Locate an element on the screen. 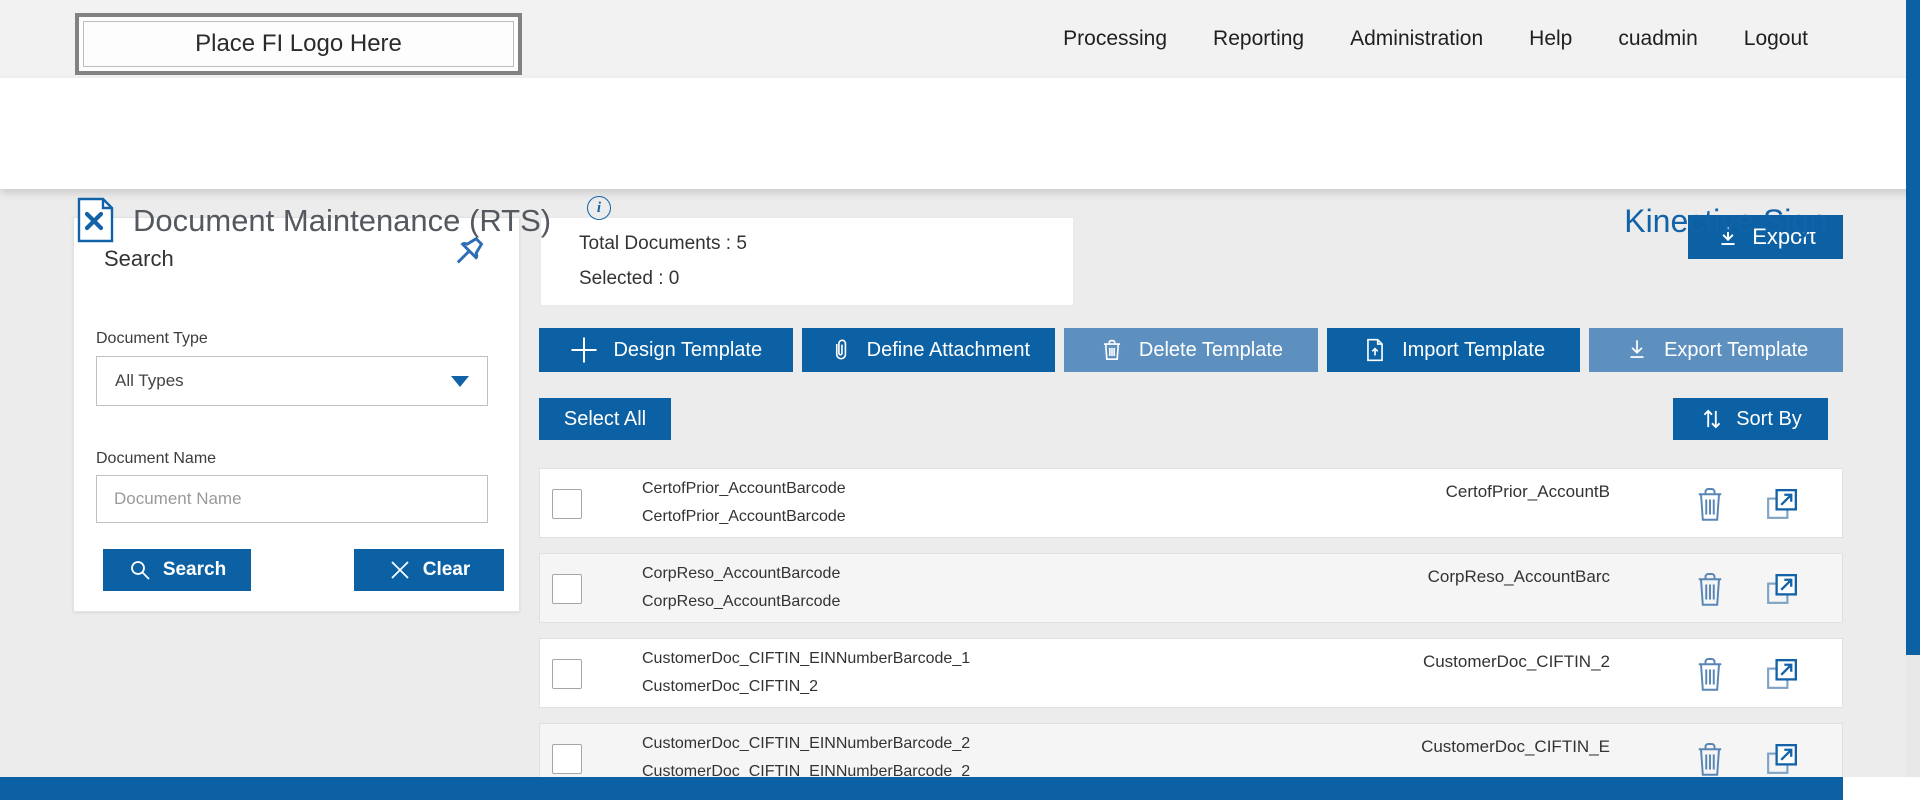 This screenshot has width=1920, height=800. search-button: Search is located at coordinates (177, 570).